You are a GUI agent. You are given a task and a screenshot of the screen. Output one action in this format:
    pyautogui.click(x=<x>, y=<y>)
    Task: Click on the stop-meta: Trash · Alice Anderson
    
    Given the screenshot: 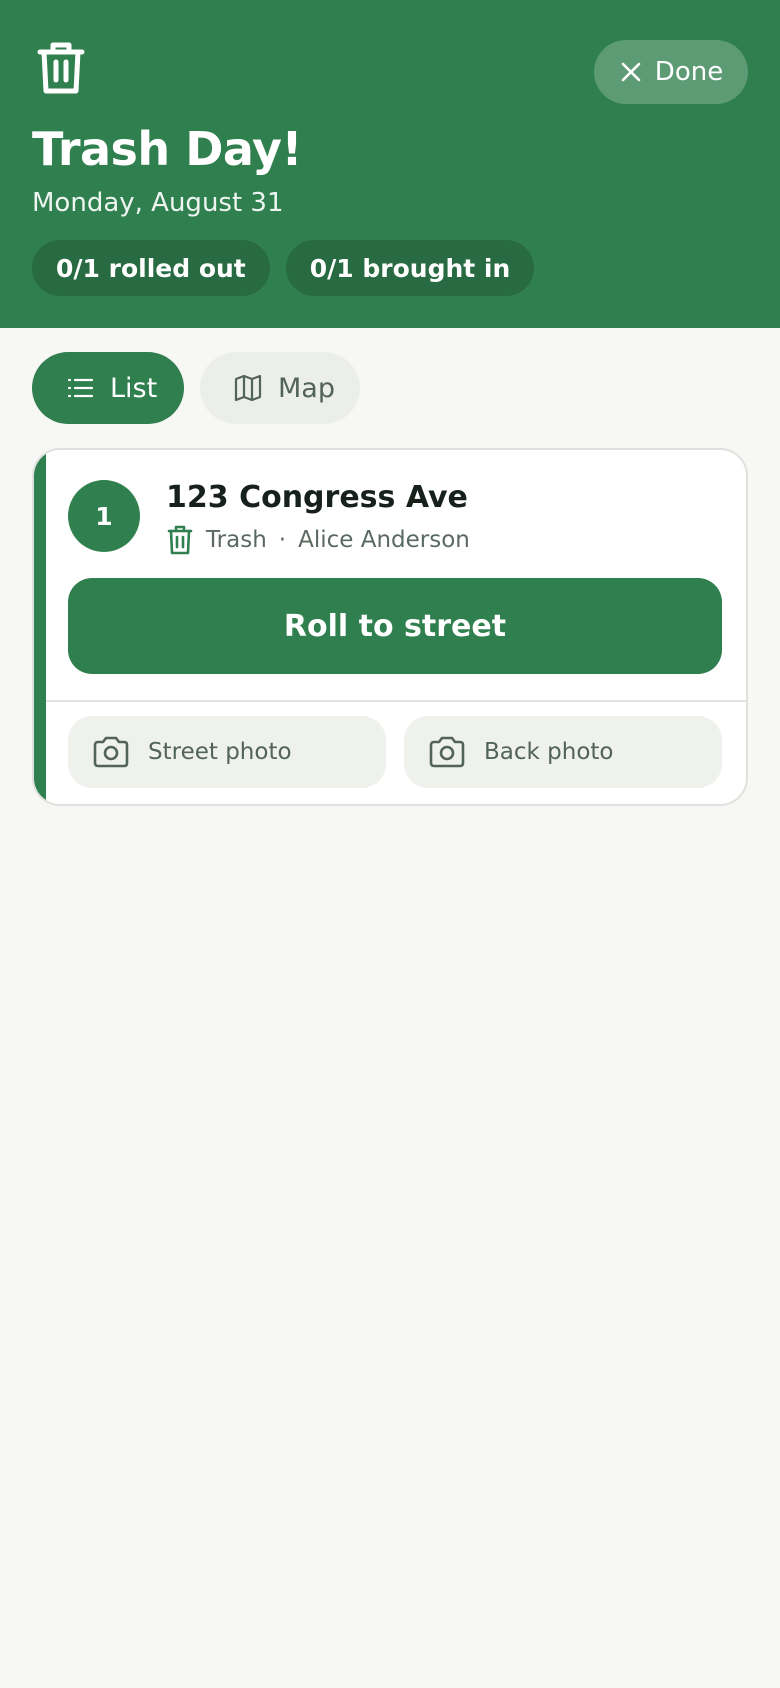 What is the action you would take?
    pyautogui.click(x=318, y=540)
    